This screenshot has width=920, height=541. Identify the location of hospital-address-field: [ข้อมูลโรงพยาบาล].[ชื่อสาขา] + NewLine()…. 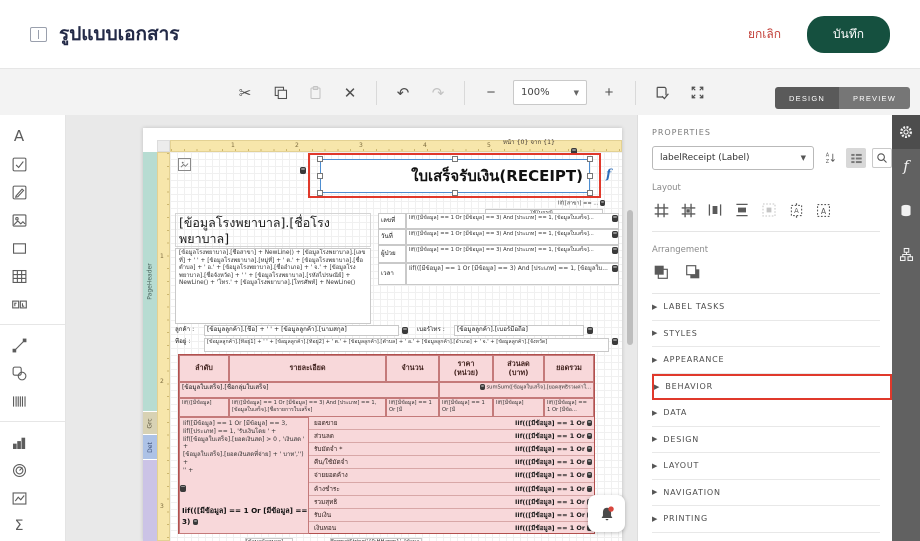
(273, 286).